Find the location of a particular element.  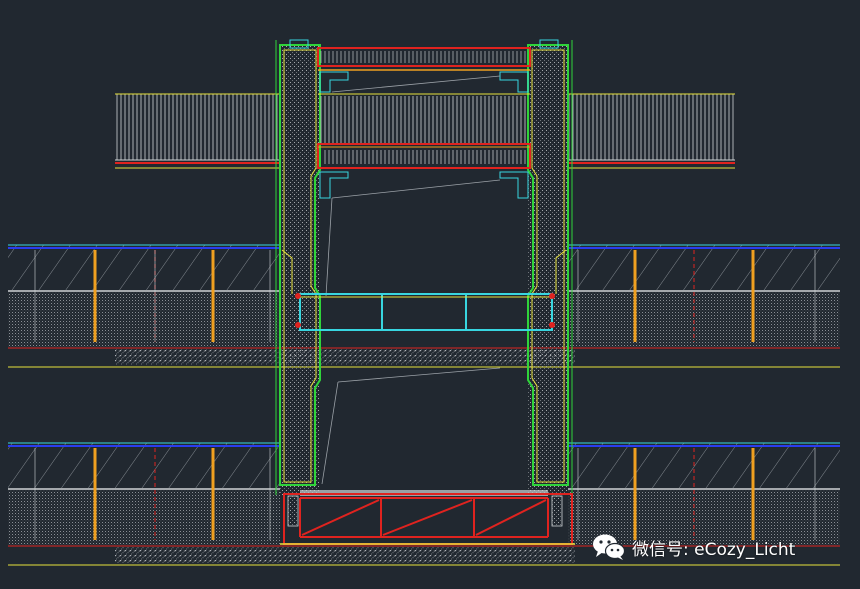

right-pillar is located at coordinates (550, 267).